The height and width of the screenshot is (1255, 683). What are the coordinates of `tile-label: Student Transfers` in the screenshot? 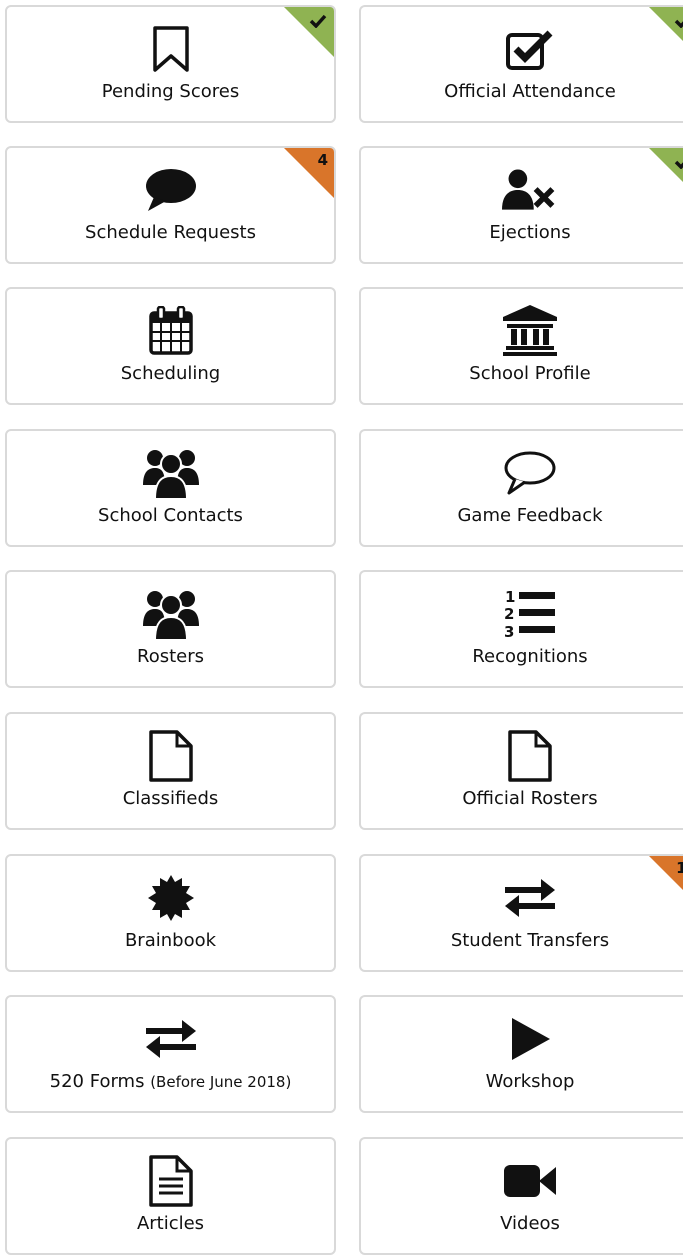 It's located at (530, 940).